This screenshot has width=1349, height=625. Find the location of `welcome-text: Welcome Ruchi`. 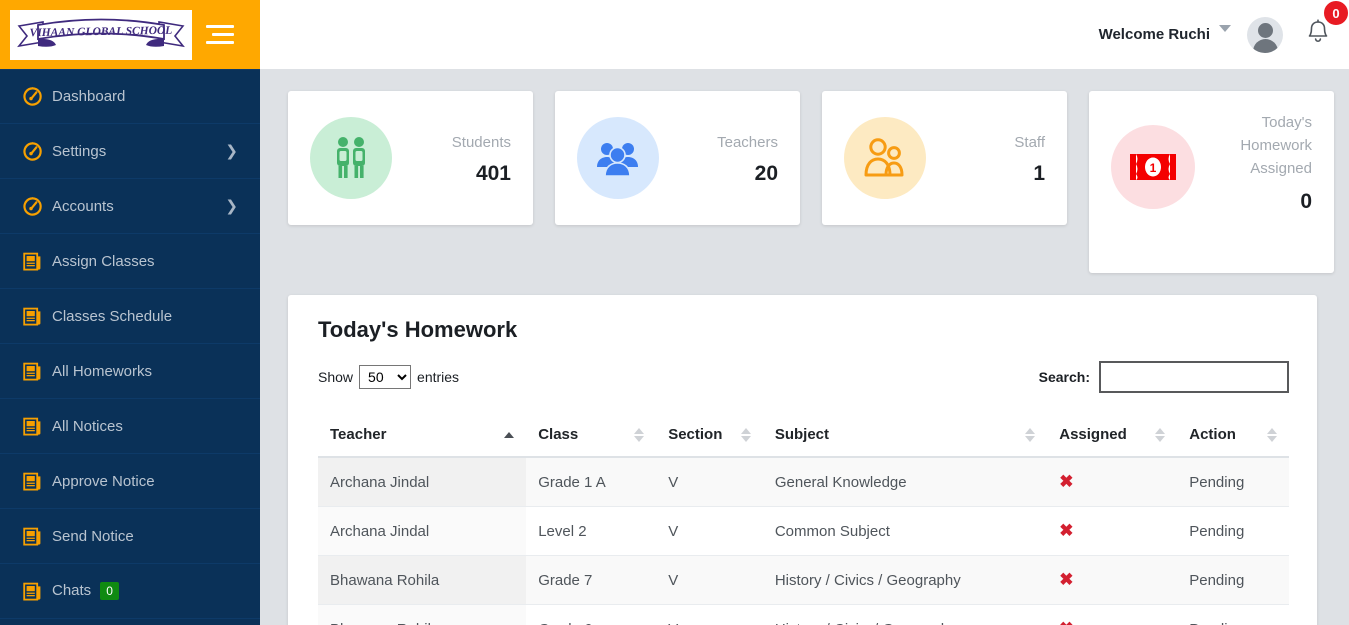

welcome-text: Welcome Ruchi is located at coordinates (1154, 34).